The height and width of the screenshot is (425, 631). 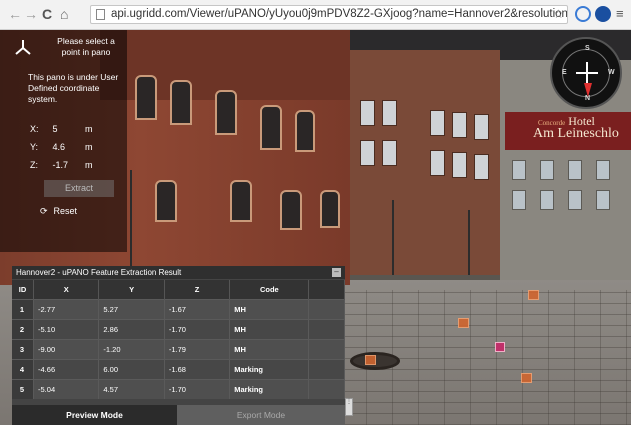 What do you see at coordinates (197, 290) in the screenshot?
I see `column-header: Z` at bounding box center [197, 290].